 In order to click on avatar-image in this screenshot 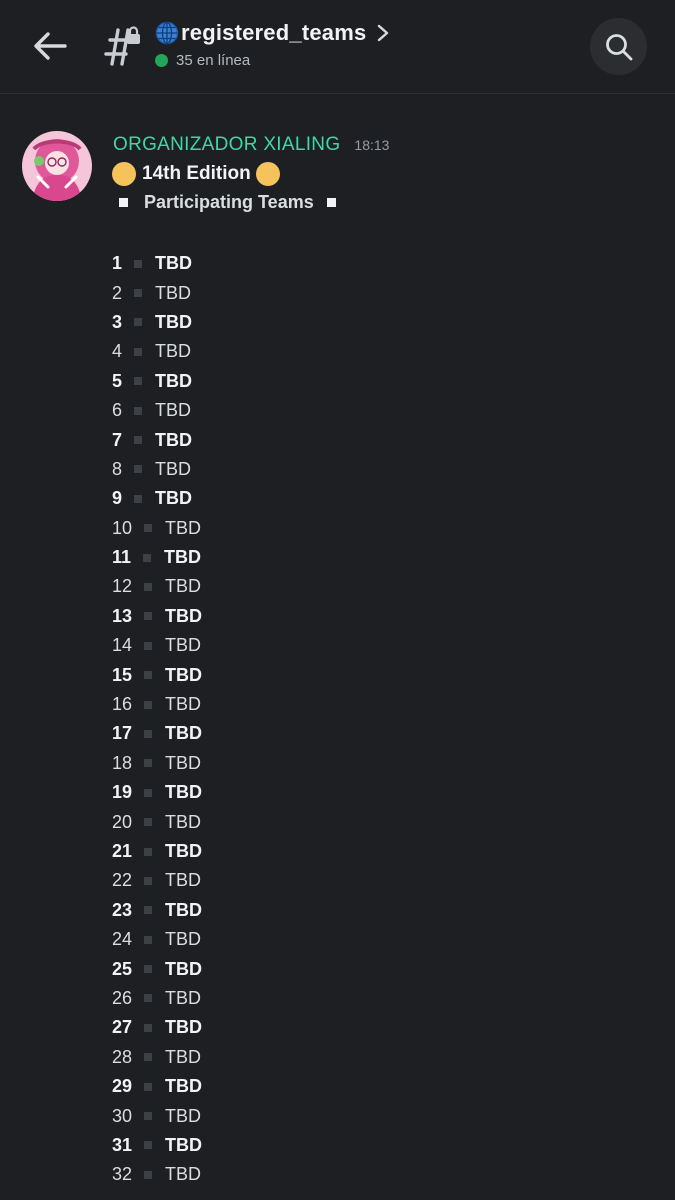, I will do `click(57, 166)`.